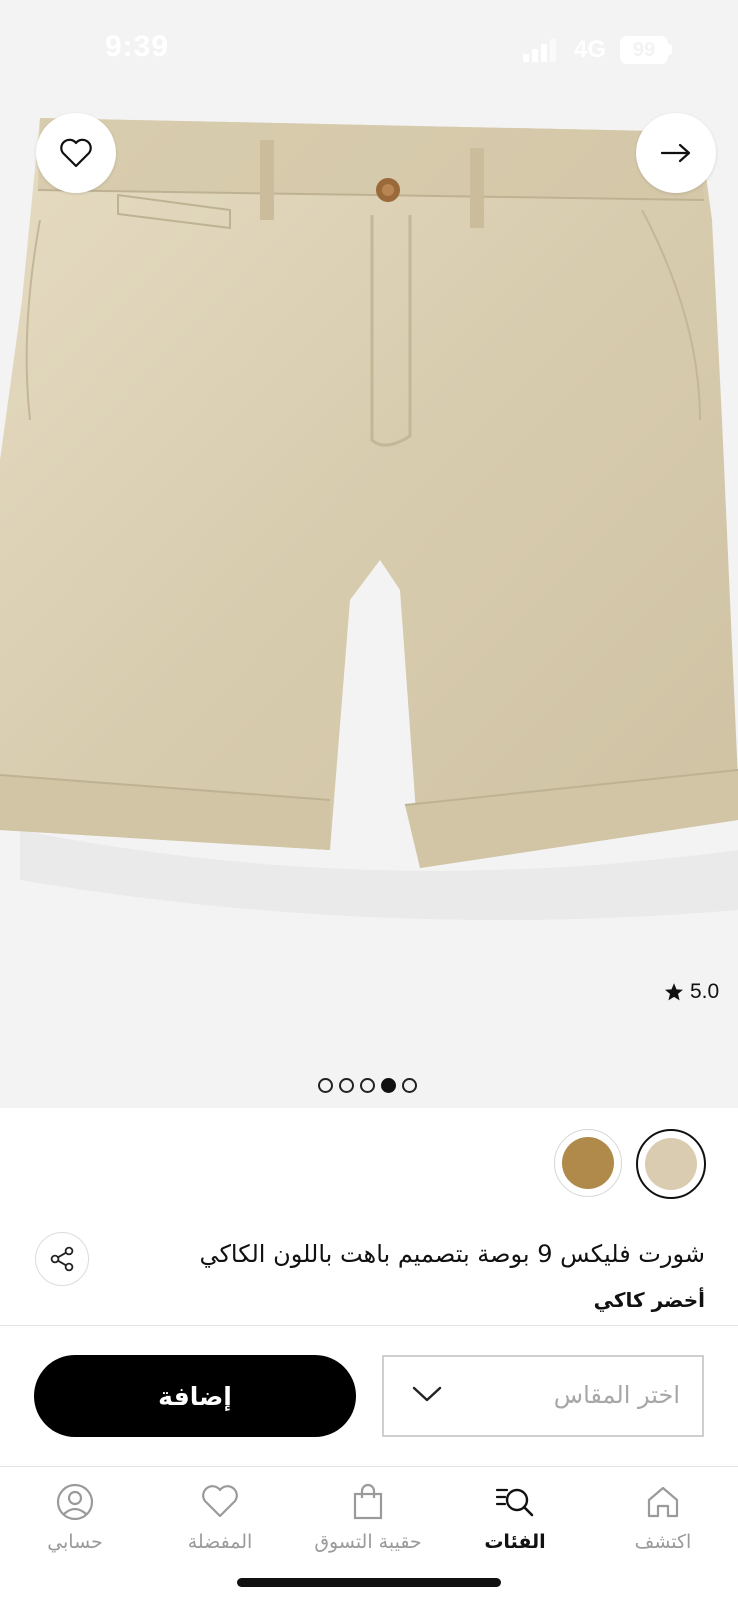 This screenshot has width=738, height=1600. I want to click on favorite-button, so click(76, 153).